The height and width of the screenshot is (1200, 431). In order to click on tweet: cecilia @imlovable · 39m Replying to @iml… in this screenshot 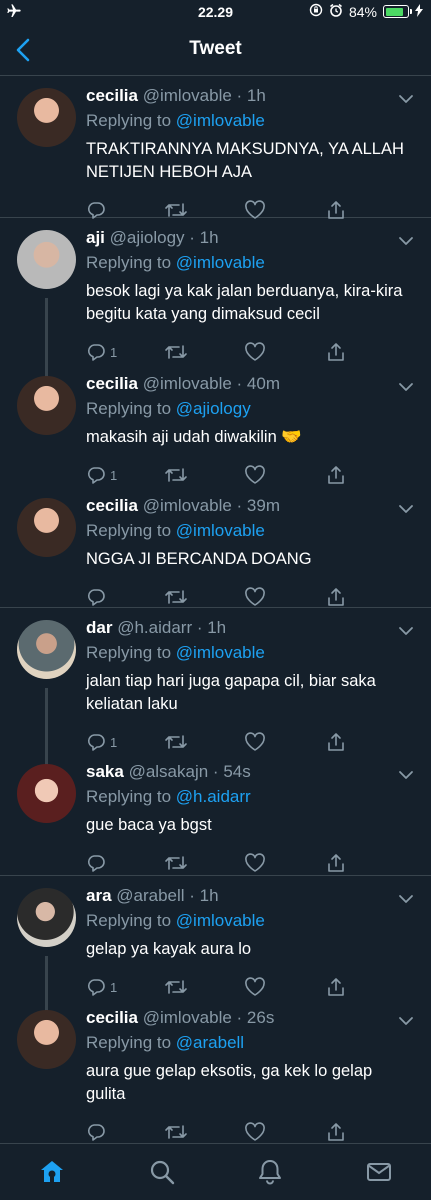, I will do `click(215, 547)`.